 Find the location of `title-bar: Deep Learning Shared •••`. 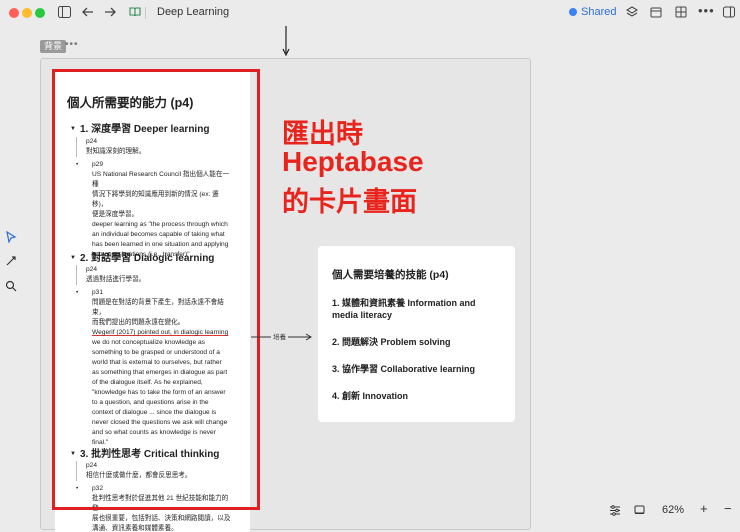

title-bar: Deep Learning Shared ••• is located at coordinates (370, 13).